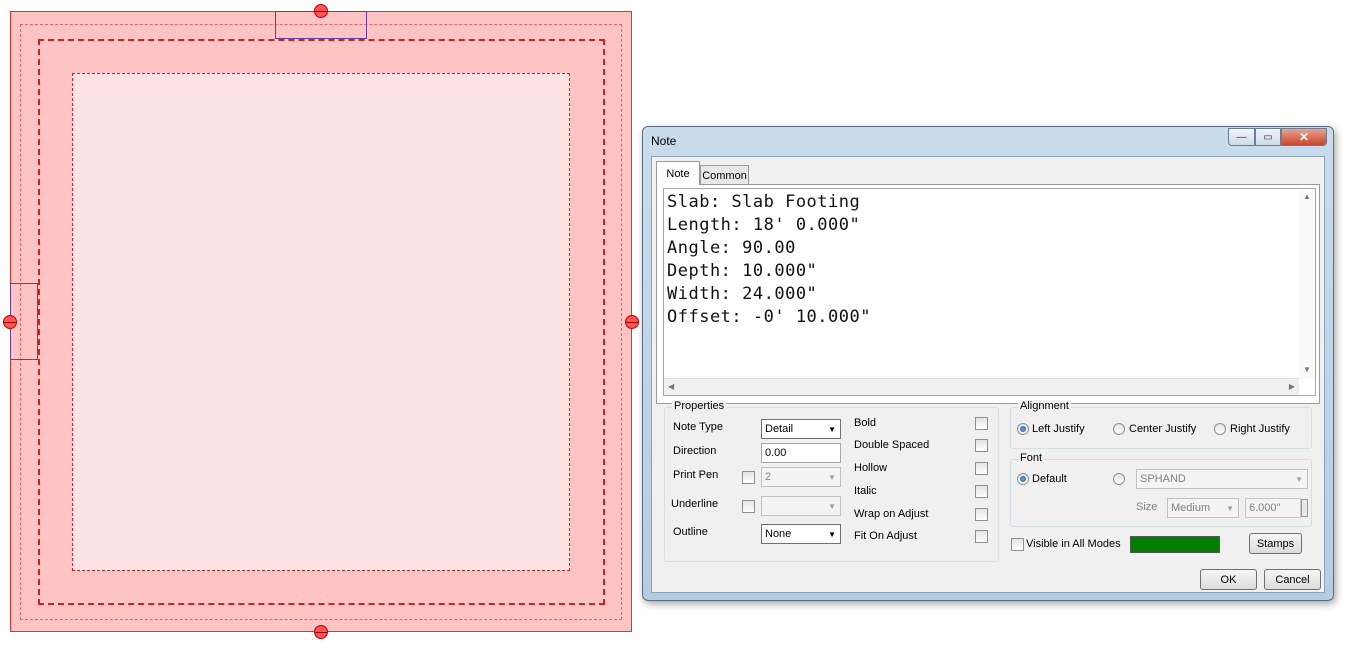 The image size is (1345, 649). What do you see at coordinates (865, 423) in the screenshot?
I see `bold-label: Bold` at bounding box center [865, 423].